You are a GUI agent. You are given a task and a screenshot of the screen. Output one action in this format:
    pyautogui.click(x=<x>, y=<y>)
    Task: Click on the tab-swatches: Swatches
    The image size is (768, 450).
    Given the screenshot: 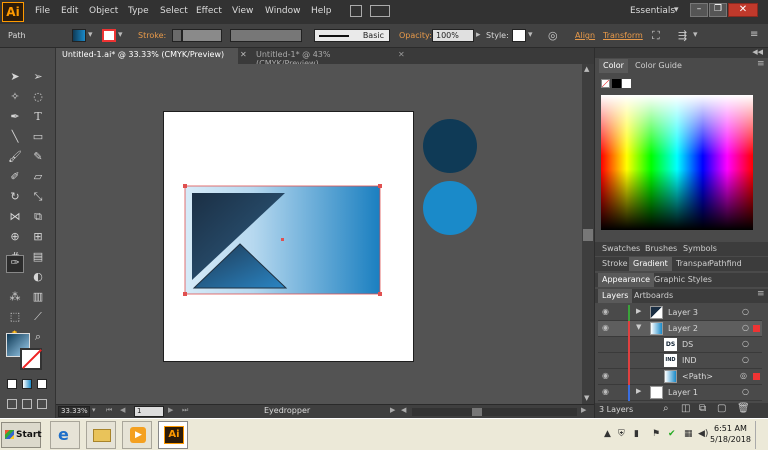 What is the action you would take?
    pyautogui.click(x=621, y=249)
    